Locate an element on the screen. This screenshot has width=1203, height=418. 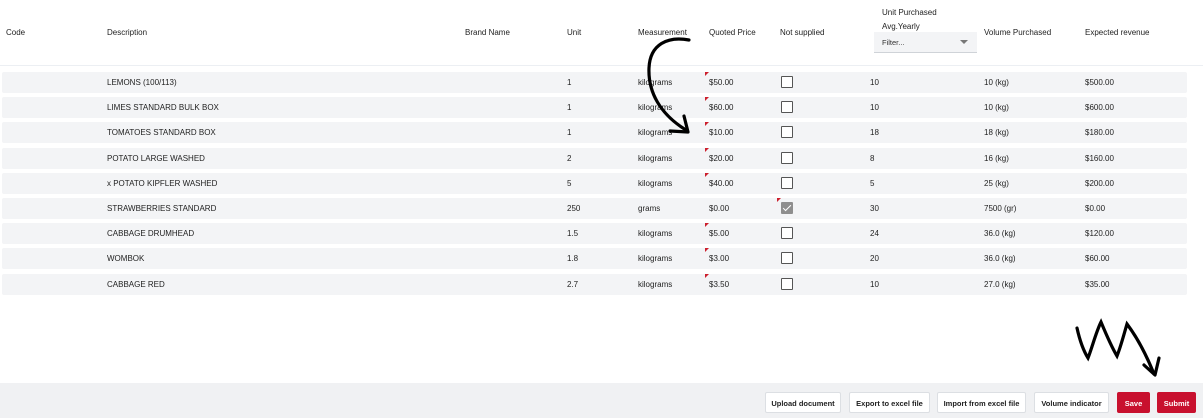
squiggle-arrow-head is located at coordinates (1151, 366).